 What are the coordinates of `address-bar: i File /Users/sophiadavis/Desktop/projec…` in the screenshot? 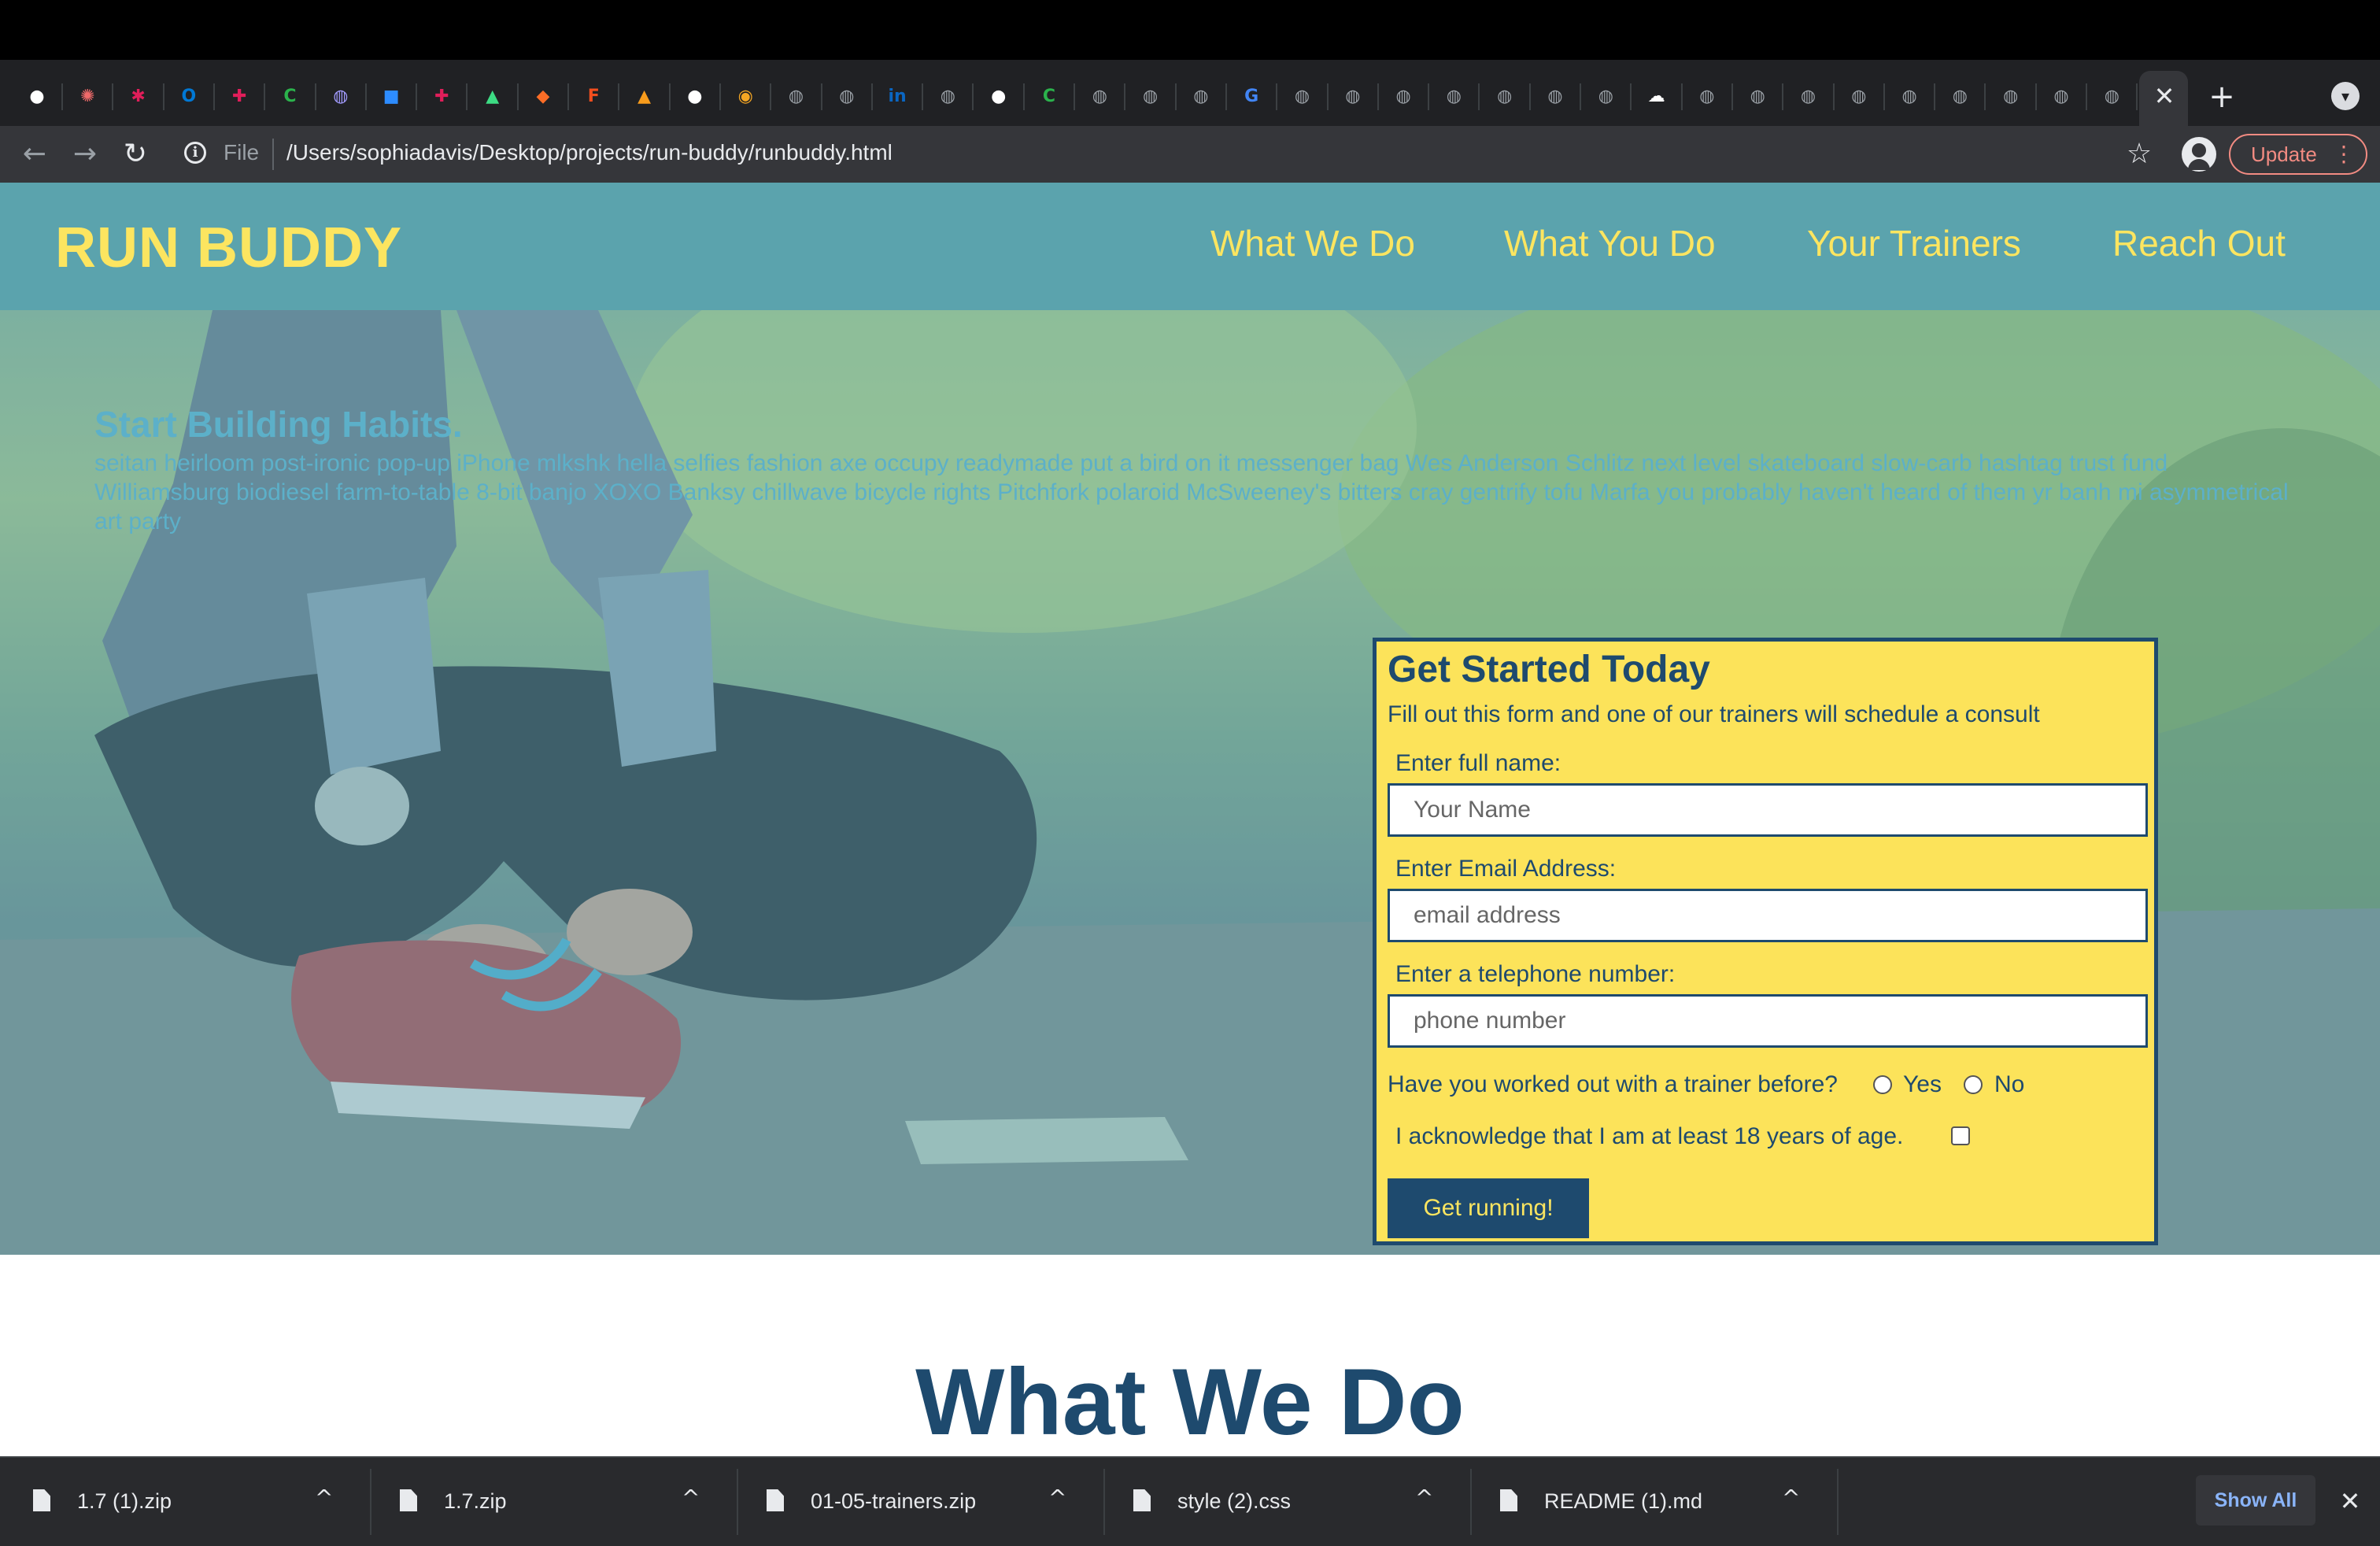 It's located at (1152, 154).